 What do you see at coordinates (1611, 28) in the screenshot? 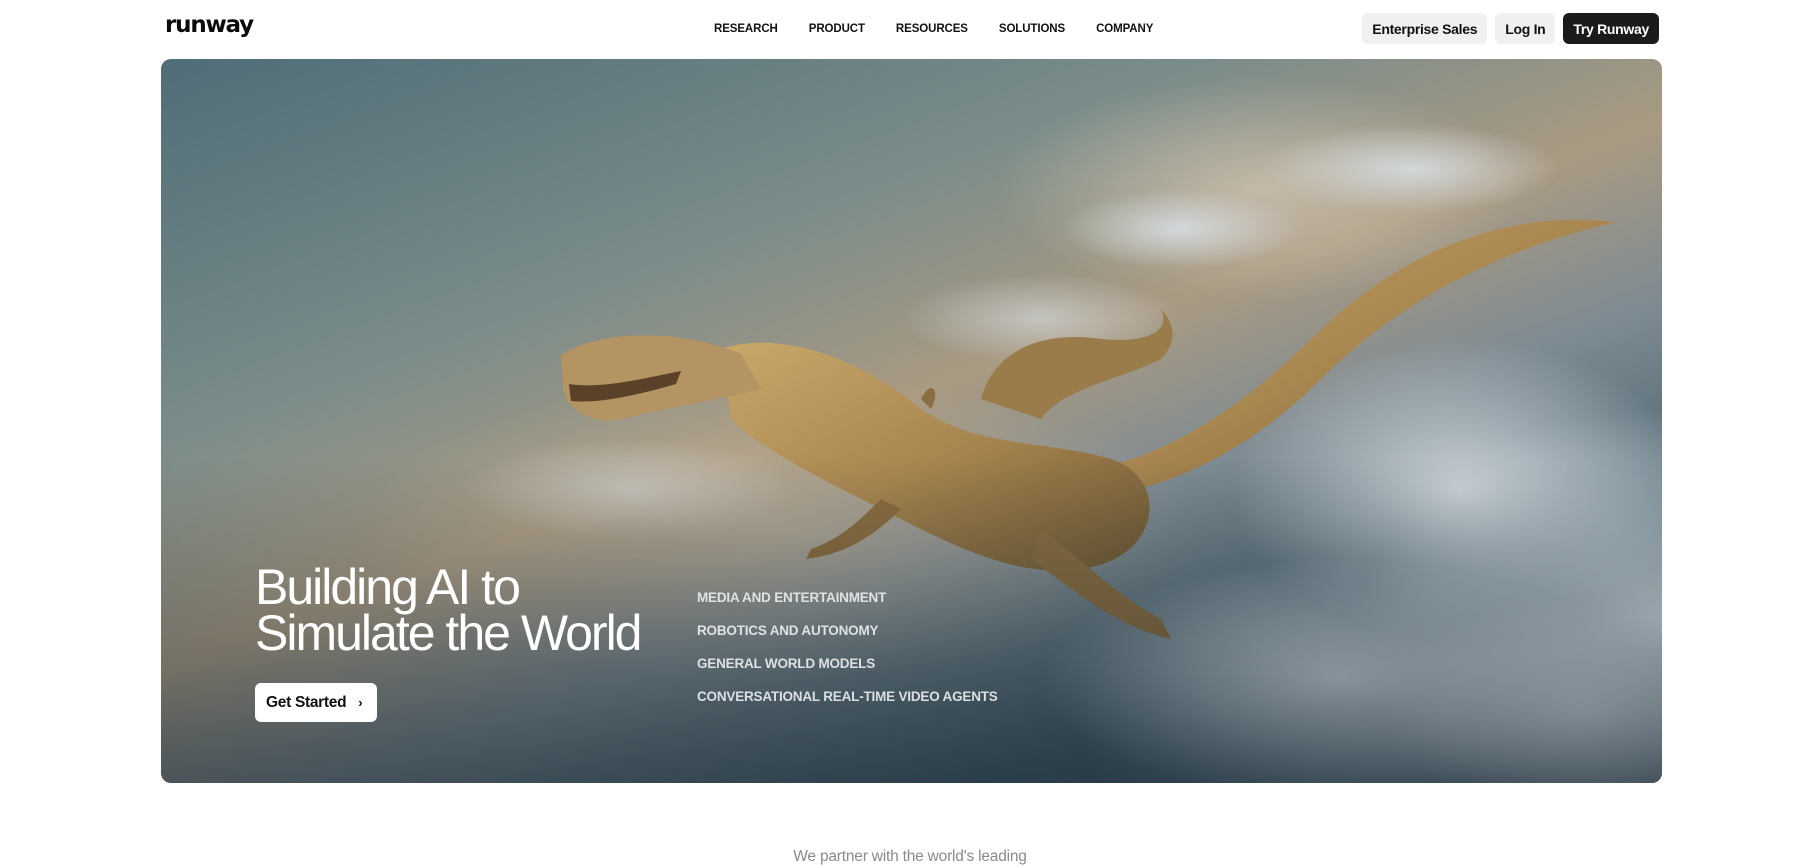
I see `try-runway-button: Try Runway` at bounding box center [1611, 28].